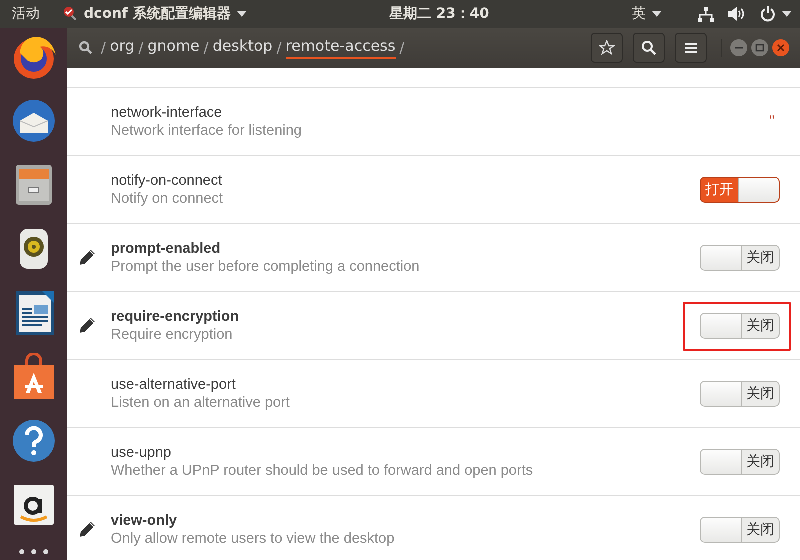 The width and height of the screenshot is (800, 560). Describe the element at coordinates (341, 48) in the screenshot. I see `path-segment: remote-access` at that location.